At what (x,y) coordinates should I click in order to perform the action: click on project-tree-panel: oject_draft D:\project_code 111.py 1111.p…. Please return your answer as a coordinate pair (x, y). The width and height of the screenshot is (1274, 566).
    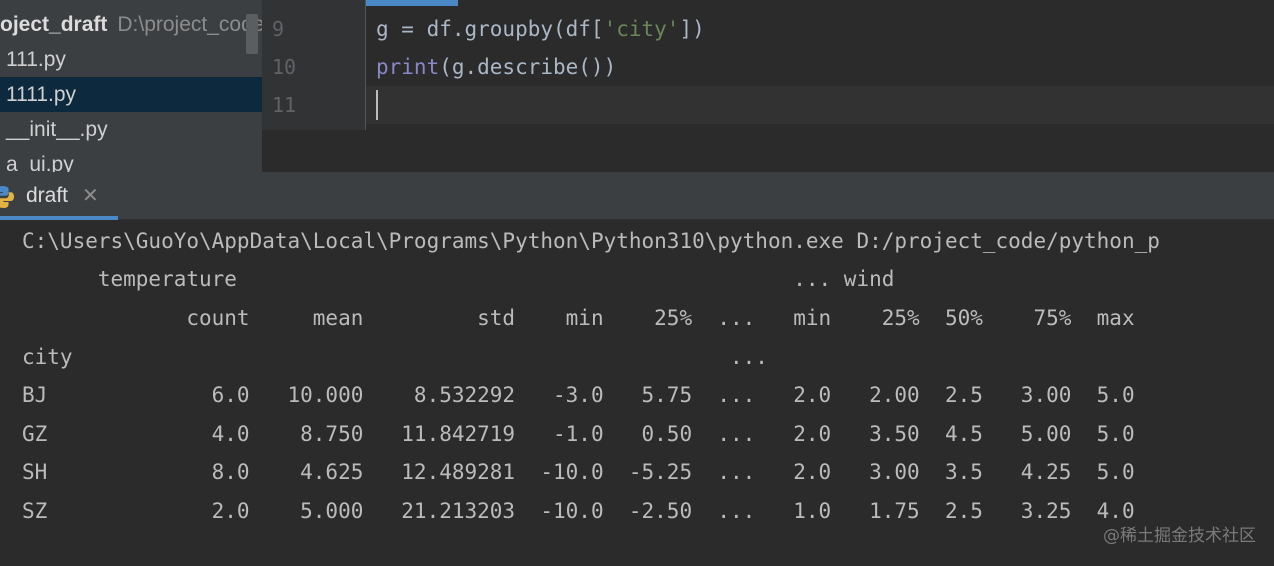
    Looking at the image, I should click on (131, 86).